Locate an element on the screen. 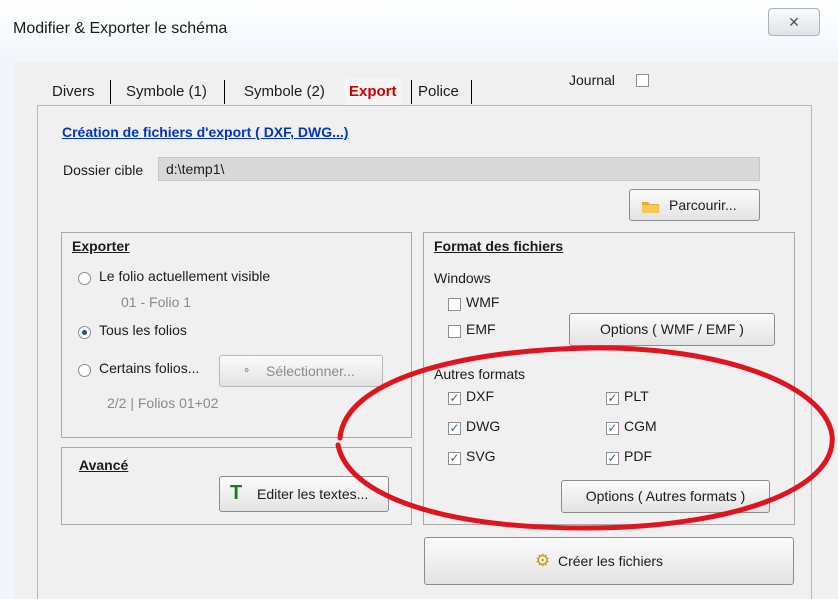 Image resolution: width=838 pixels, height=599 pixels. text-icon: T is located at coordinates (236, 493).